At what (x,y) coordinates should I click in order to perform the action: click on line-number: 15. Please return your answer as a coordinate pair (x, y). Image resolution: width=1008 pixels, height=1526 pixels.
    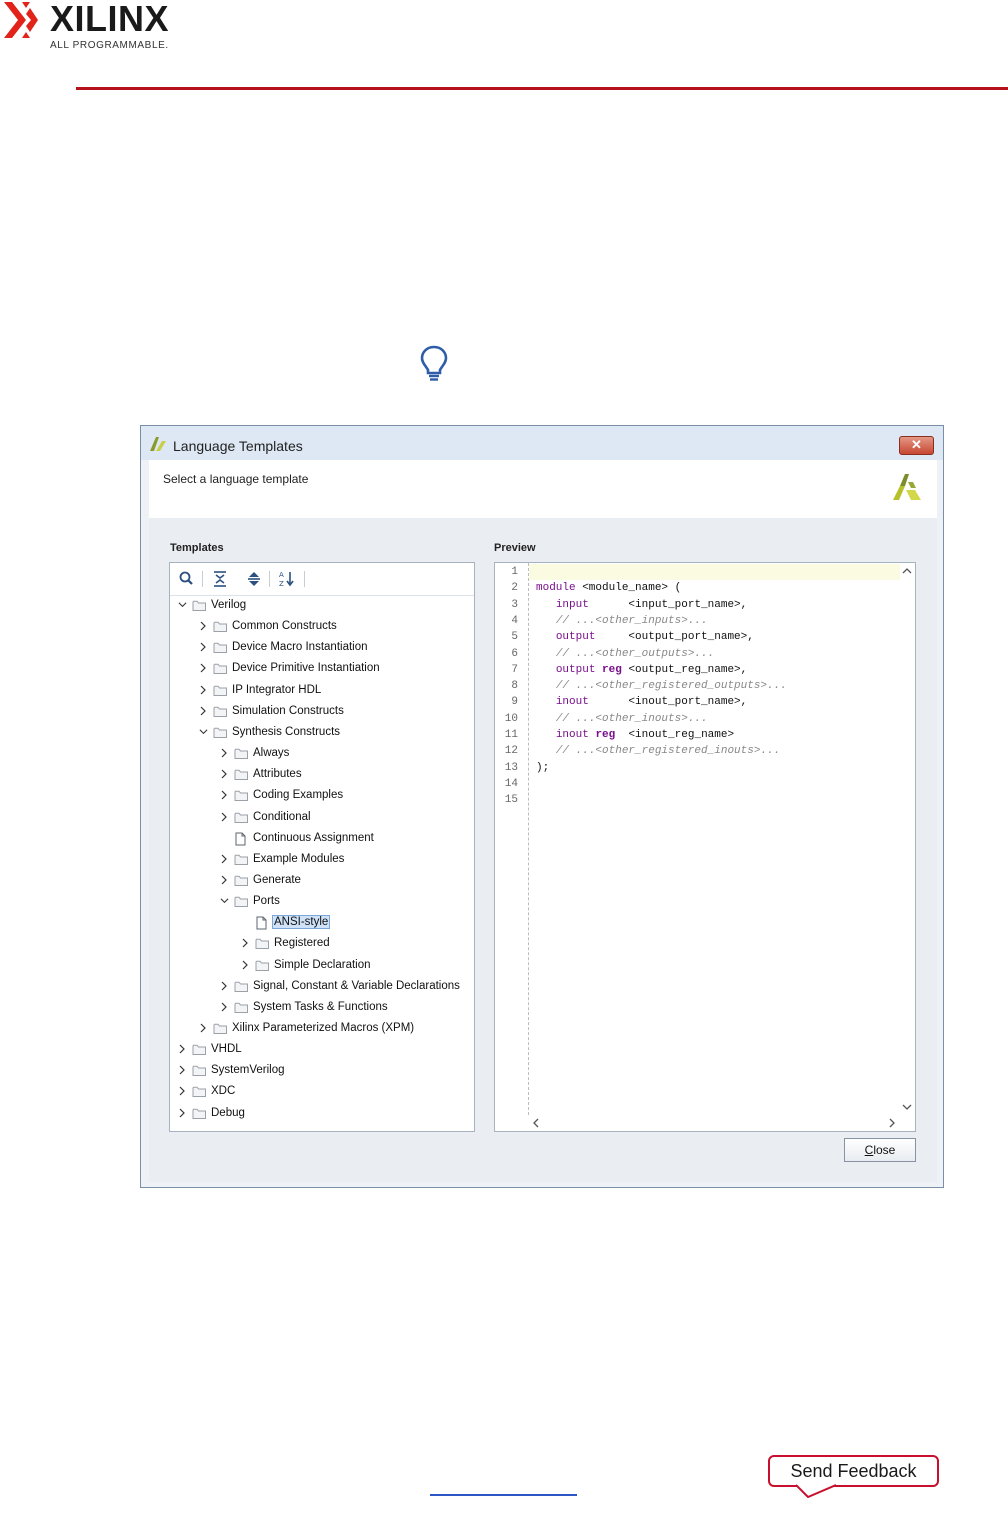
    Looking at the image, I should click on (511, 800).